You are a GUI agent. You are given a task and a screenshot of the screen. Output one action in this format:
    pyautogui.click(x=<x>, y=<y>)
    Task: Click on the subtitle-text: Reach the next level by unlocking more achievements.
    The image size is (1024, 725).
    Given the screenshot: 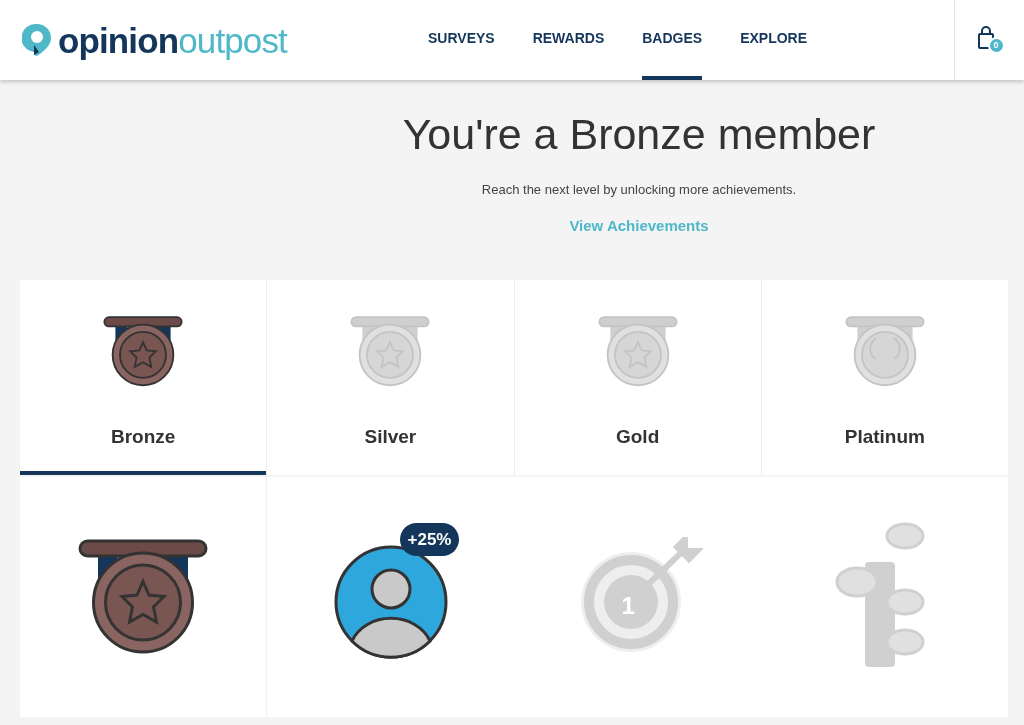 What is the action you would take?
    pyautogui.click(x=639, y=189)
    